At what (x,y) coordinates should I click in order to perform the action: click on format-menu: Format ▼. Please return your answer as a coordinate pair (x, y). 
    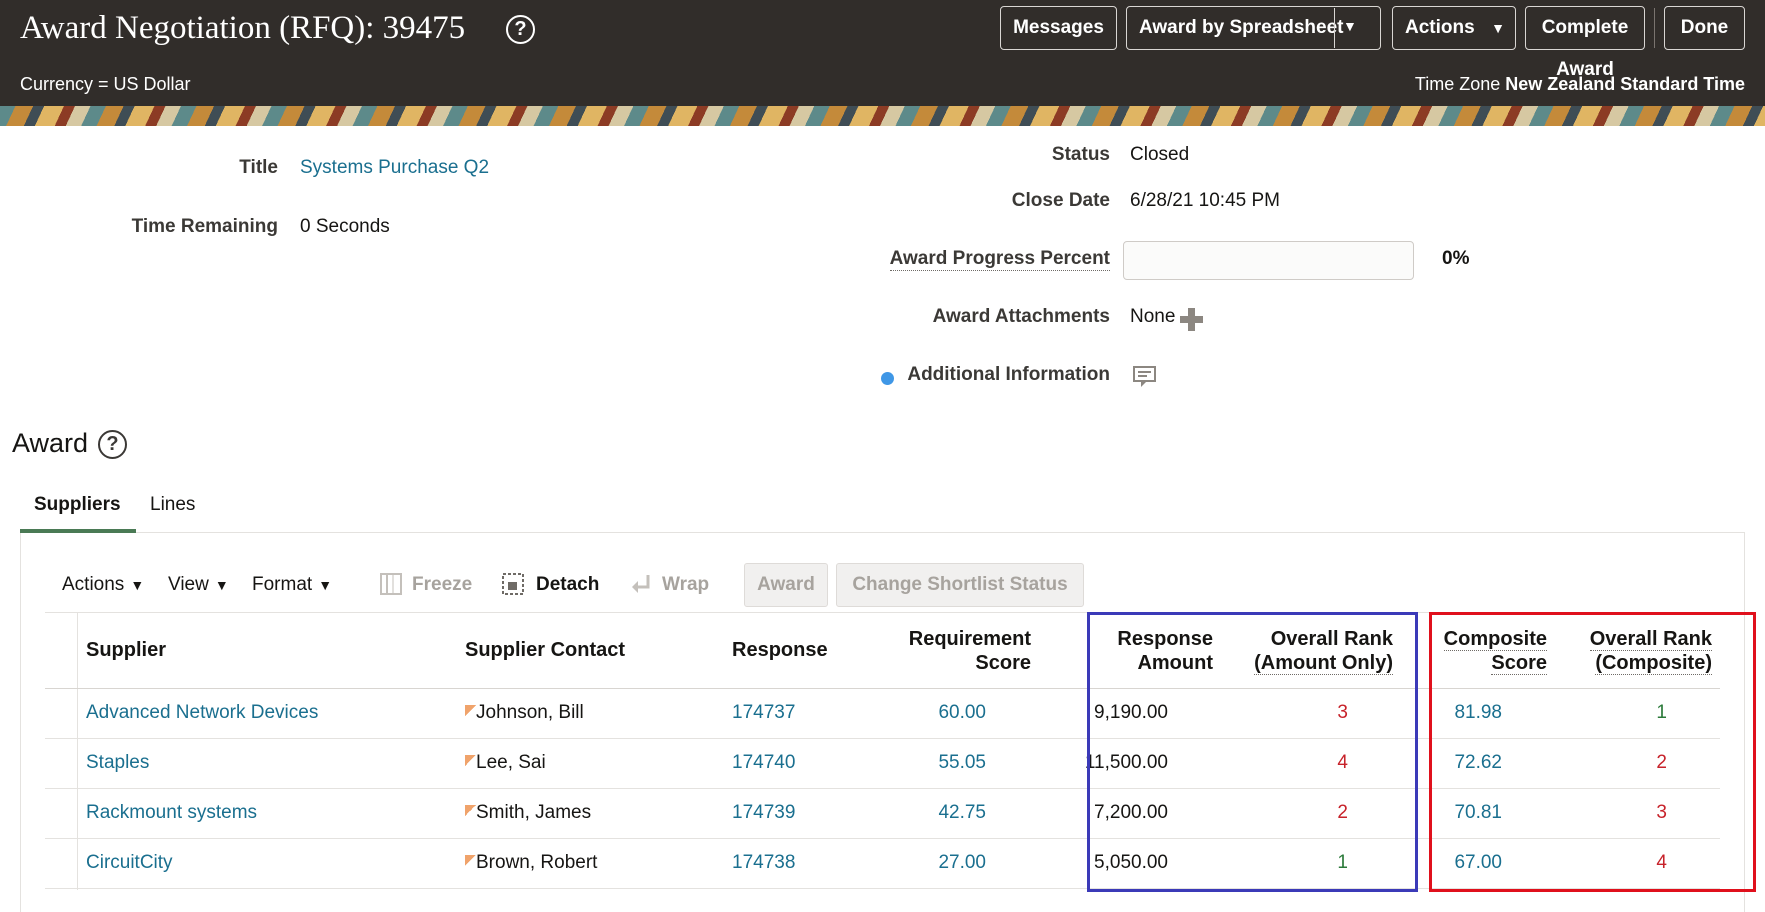
    Looking at the image, I should click on (292, 585).